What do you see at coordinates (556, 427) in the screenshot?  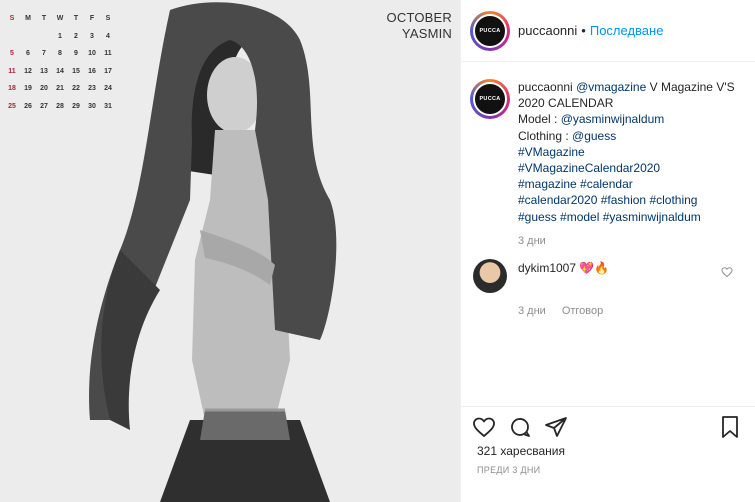 I see `share-icon` at bounding box center [556, 427].